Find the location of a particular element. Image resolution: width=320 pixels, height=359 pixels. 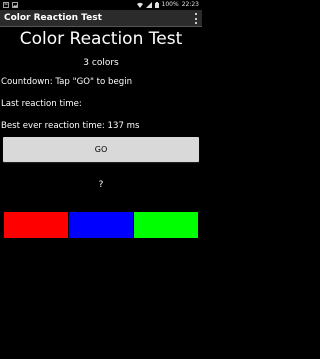

overflow-menu-icon is located at coordinates (196, 18).